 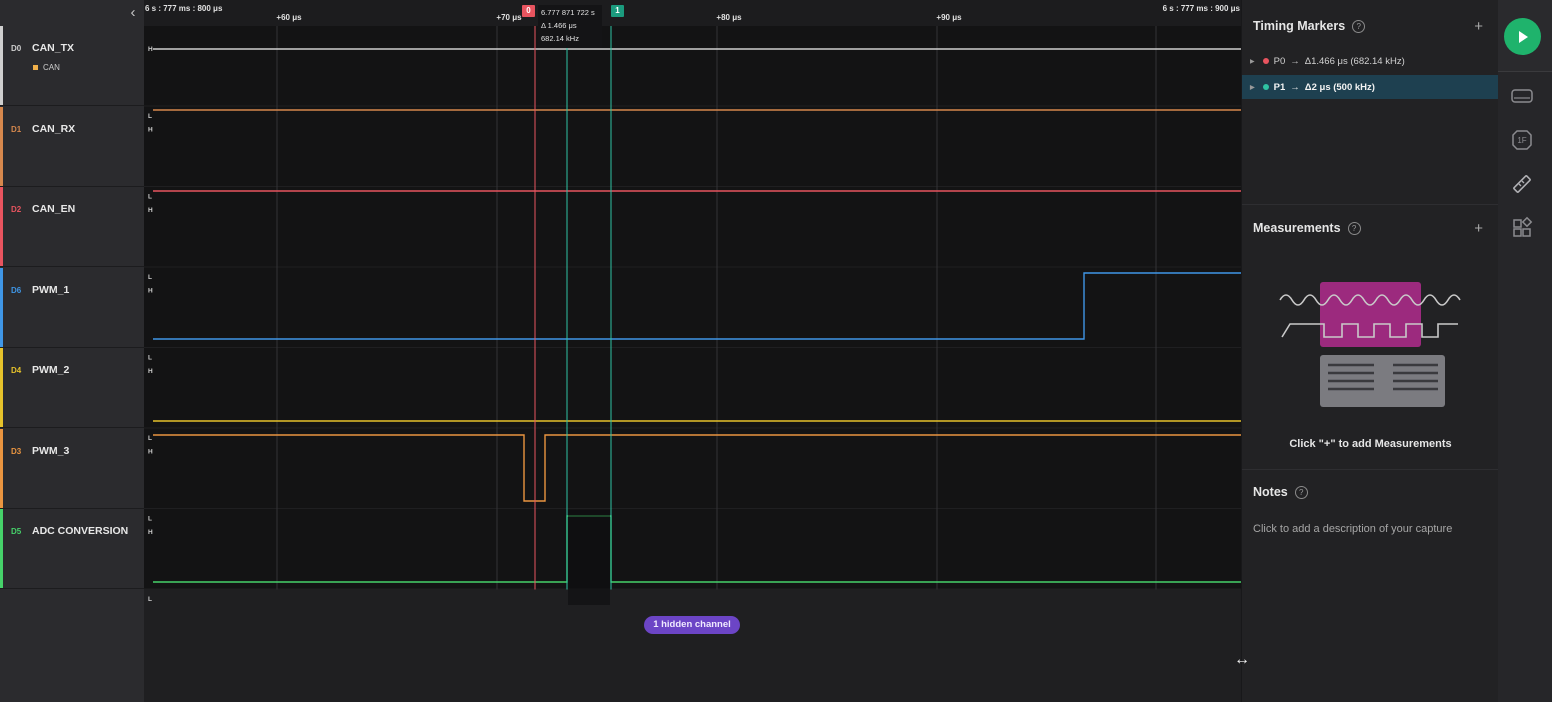 What do you see at coordinates (1522, 184) in the screenshot?
I see `ruler-icon` at bounding box center [1522, 184].